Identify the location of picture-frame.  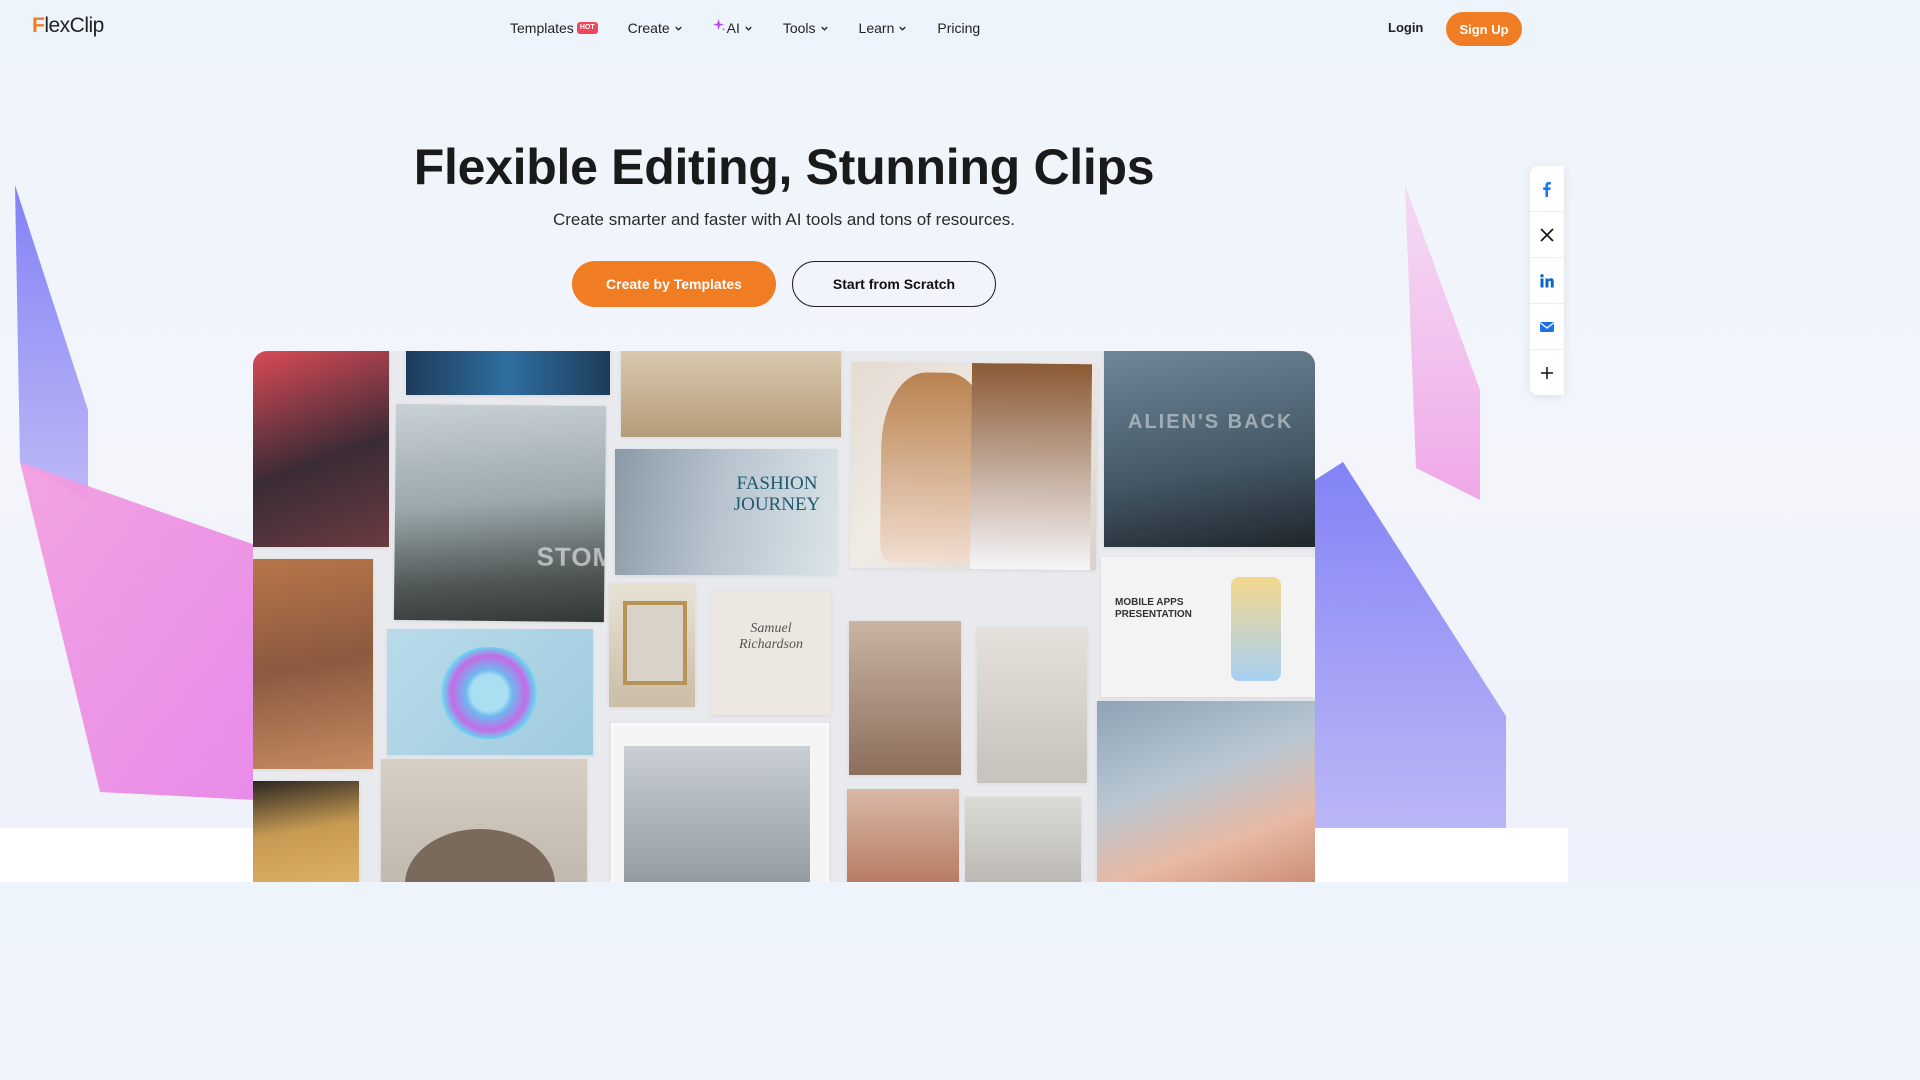
(655, 643).